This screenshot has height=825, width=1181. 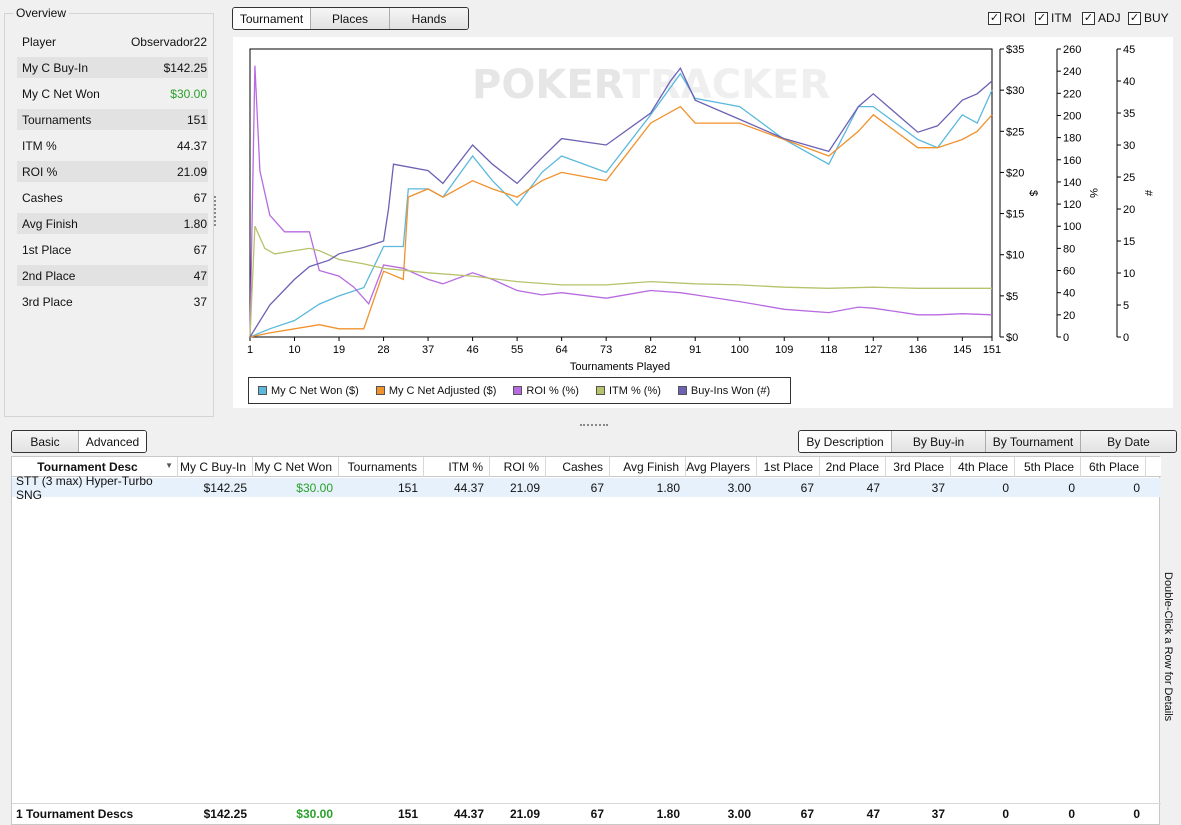 I want to click on column-header: Avg Players, so click(x=721, y=467).